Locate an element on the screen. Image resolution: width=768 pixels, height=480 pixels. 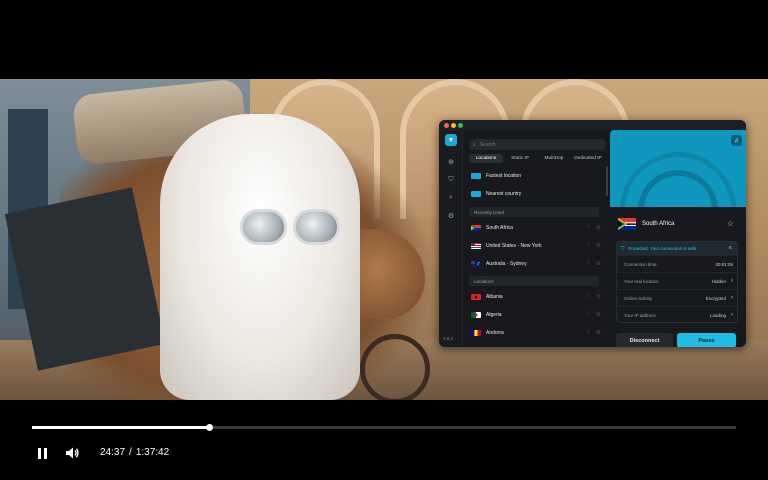
section-header-locations: Locations is located at coordinates (534, 281).